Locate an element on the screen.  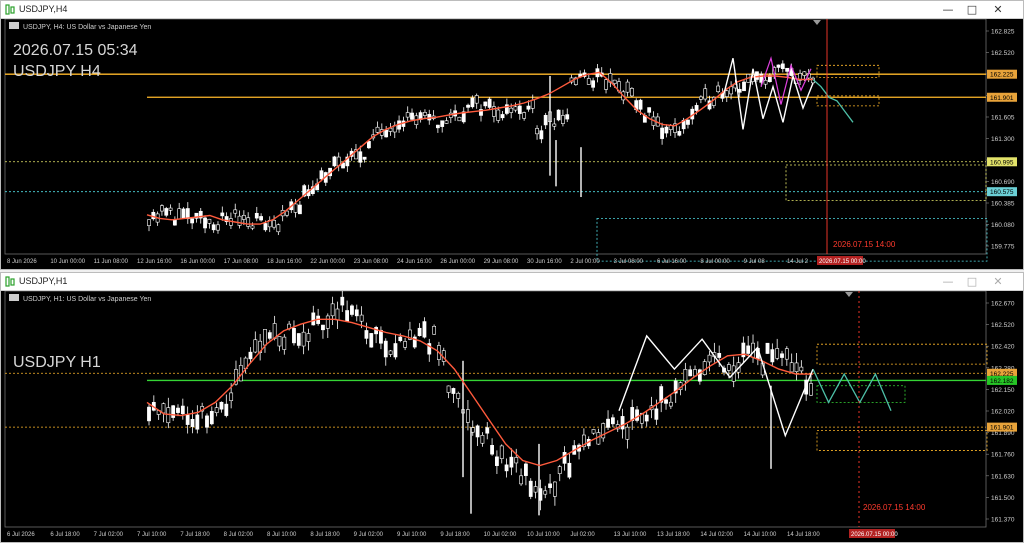
y-tick-label: 162.020 is located at coordinates (1003, 412).